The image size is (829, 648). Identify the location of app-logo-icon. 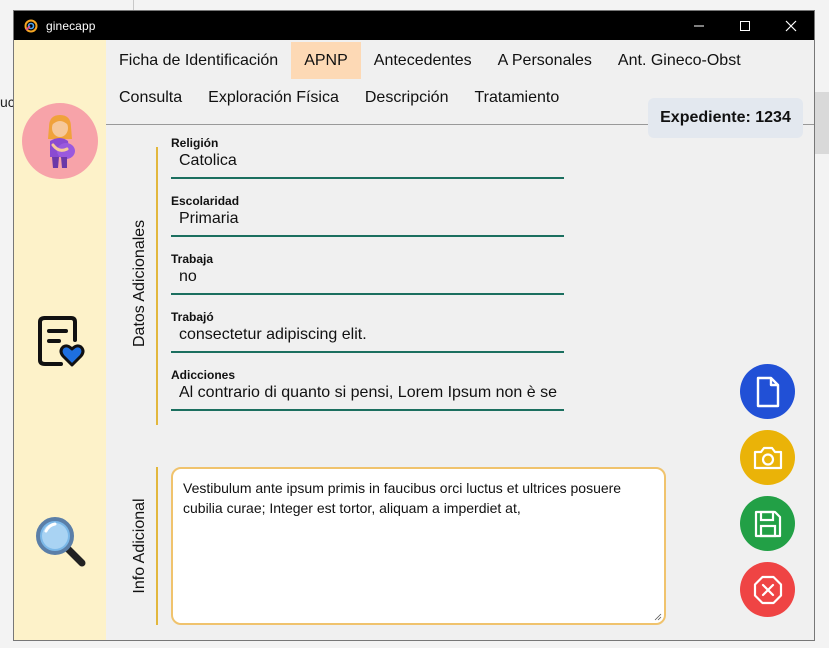
(31, 25).